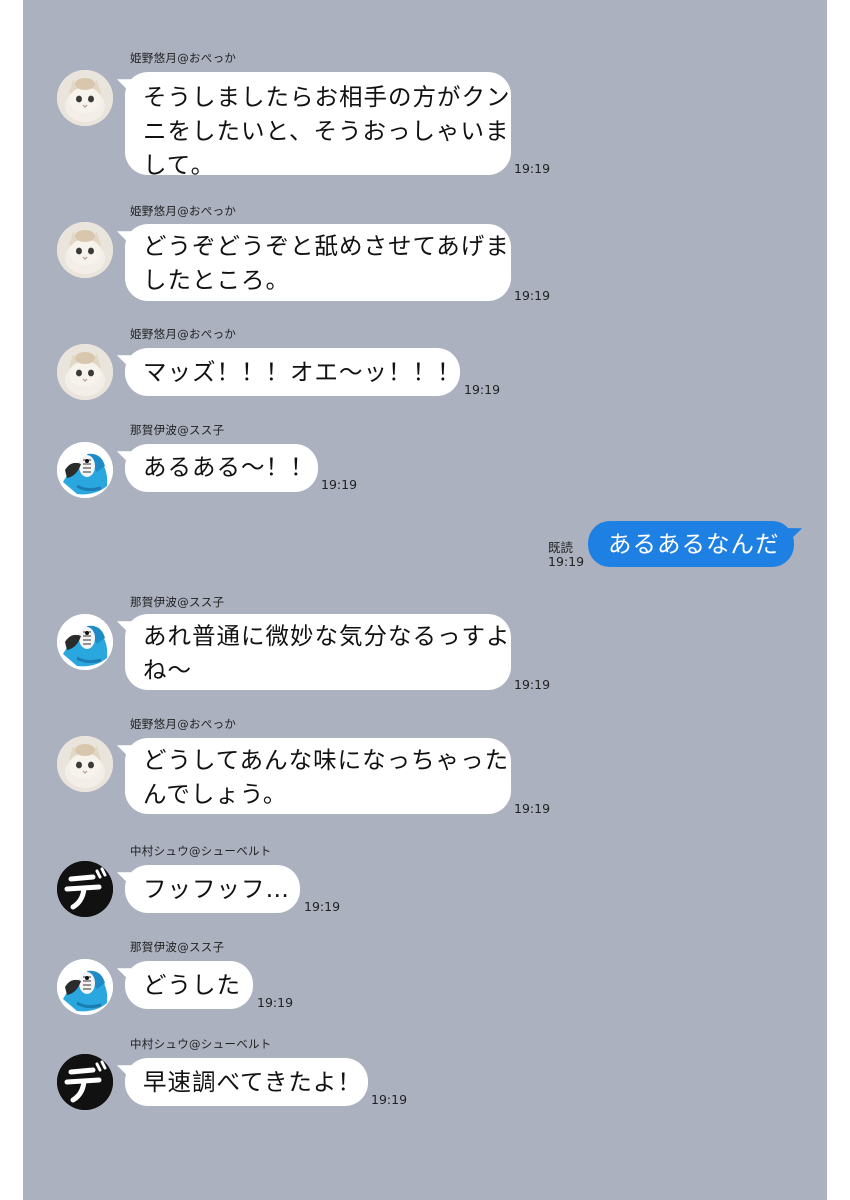  What do you see at coordinates (229, 467) in the screenshot?
I see `message-text-line: あるある〜！！` at bounding box center [229, 467].